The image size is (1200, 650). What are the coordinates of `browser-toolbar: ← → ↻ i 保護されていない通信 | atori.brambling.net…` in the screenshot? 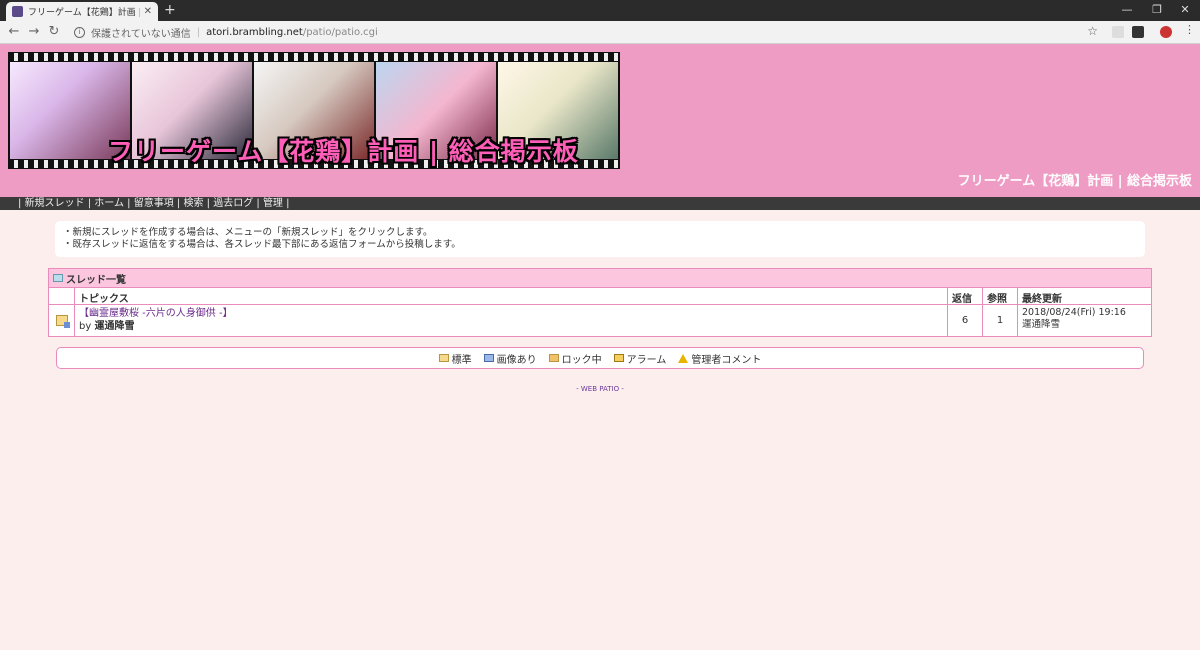 It's located at (600, 32).